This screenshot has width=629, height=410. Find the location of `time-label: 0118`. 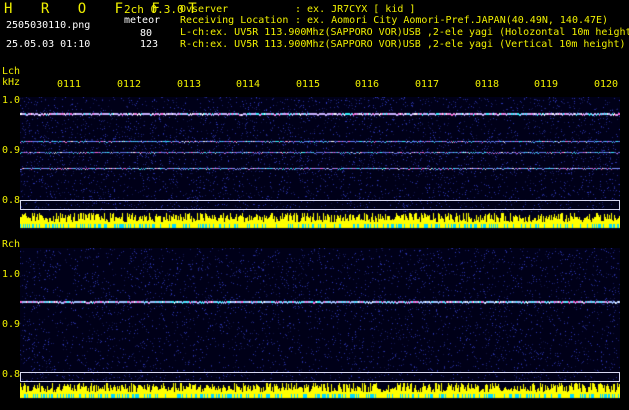

time-label: 0118 is located at coordinates (487, 84).